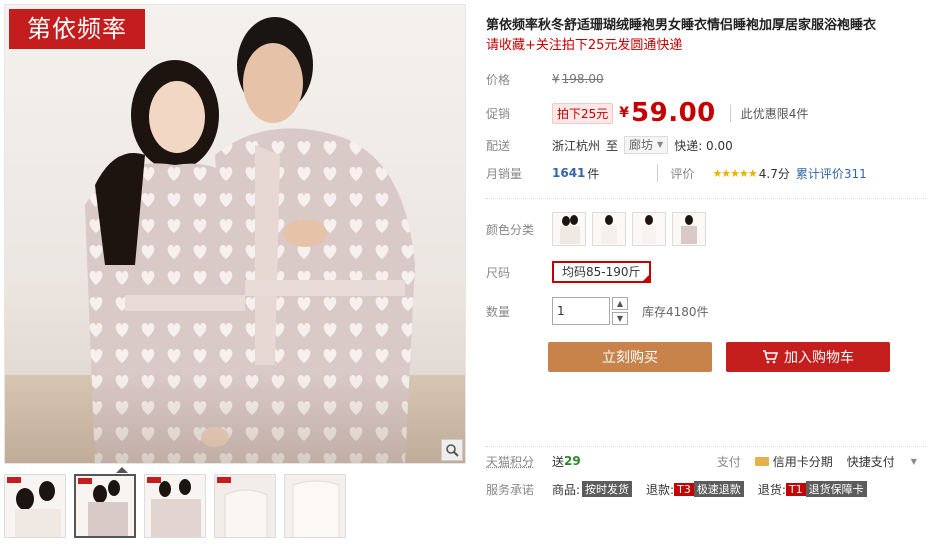  What do you see at coordinates (675, 173) in the screenshot?
I see `rating-label: 评价` at bounding box center [675, 173].